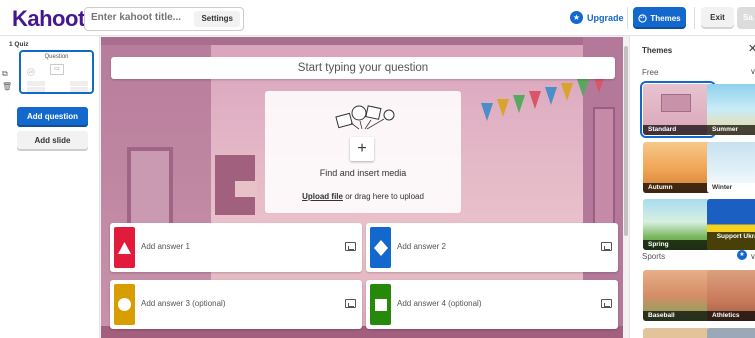  Describe the element at coordinates (362, 41) in the screenshot. I see `background-beam` at that location.